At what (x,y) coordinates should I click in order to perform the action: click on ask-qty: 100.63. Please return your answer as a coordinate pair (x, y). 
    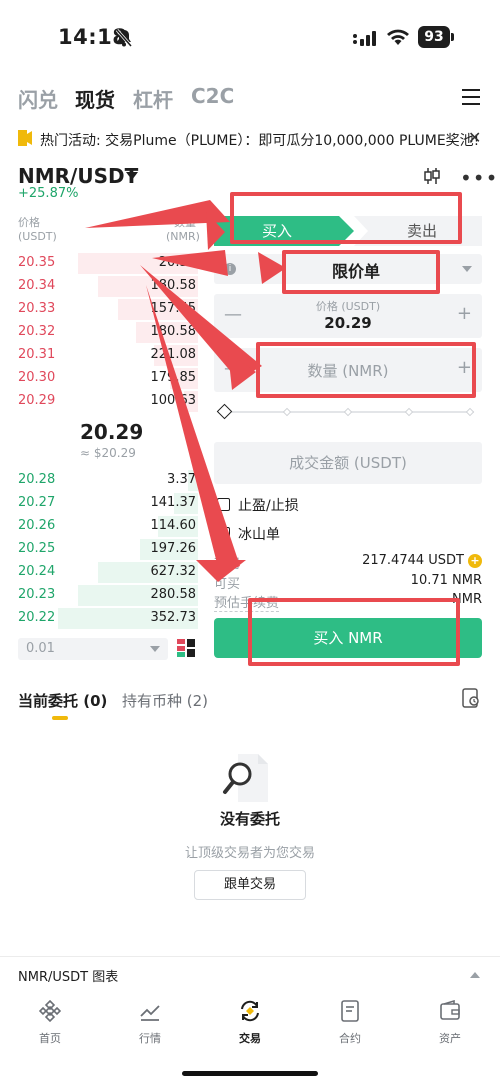
    Looking at the image, I should click on (173, 400).